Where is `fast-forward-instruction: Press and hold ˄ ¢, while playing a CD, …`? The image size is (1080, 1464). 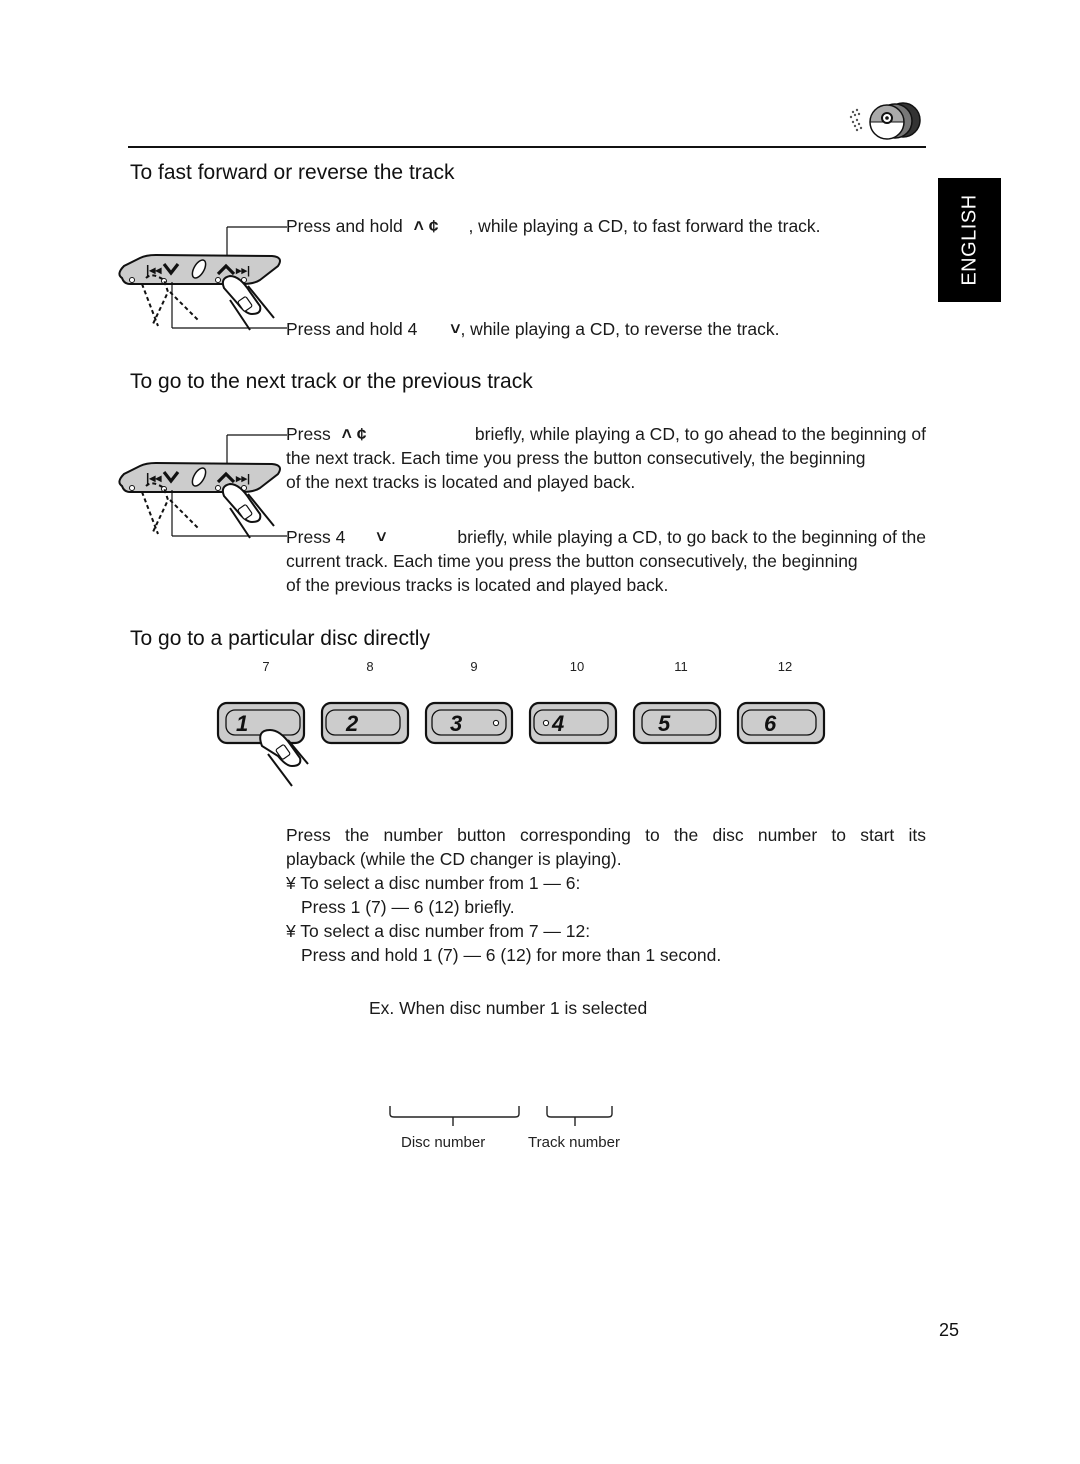
fast-forward-instruction: Press and hold ˄ ¢, while playing a CD, … is located at coordinates (553, 226).